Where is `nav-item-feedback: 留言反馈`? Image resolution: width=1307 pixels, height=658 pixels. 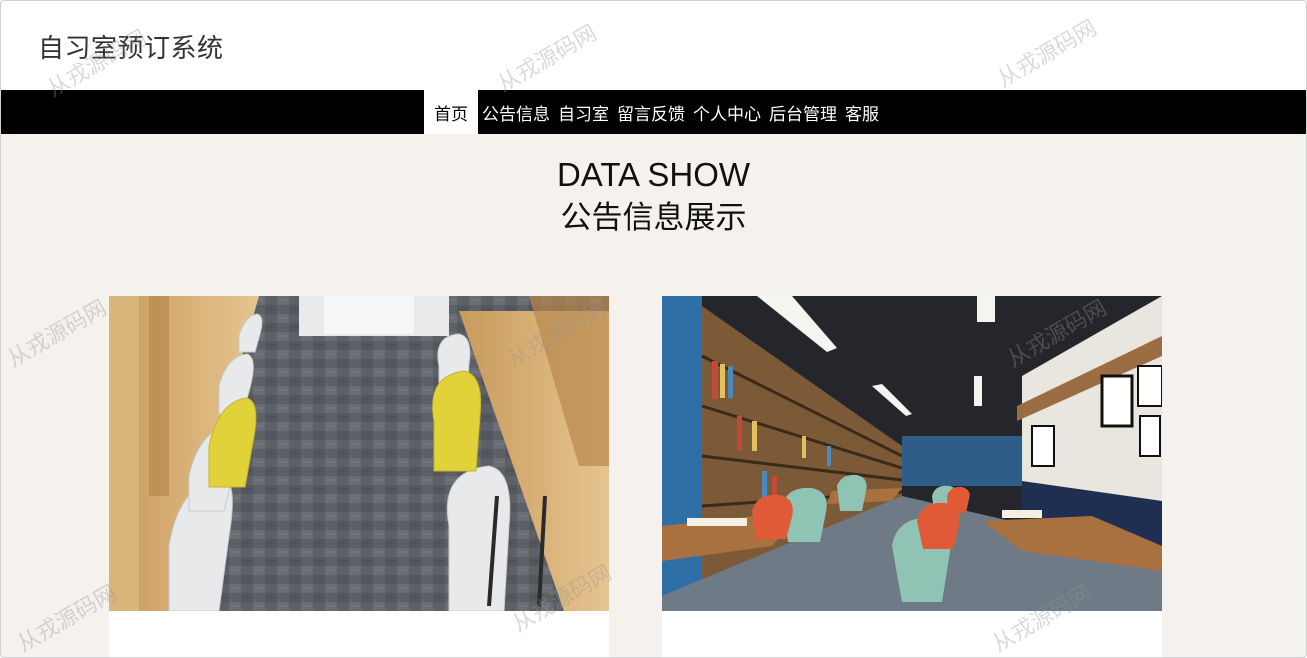
nav-item-feedback: 留言反馈 is located at coordinates (651, 112).